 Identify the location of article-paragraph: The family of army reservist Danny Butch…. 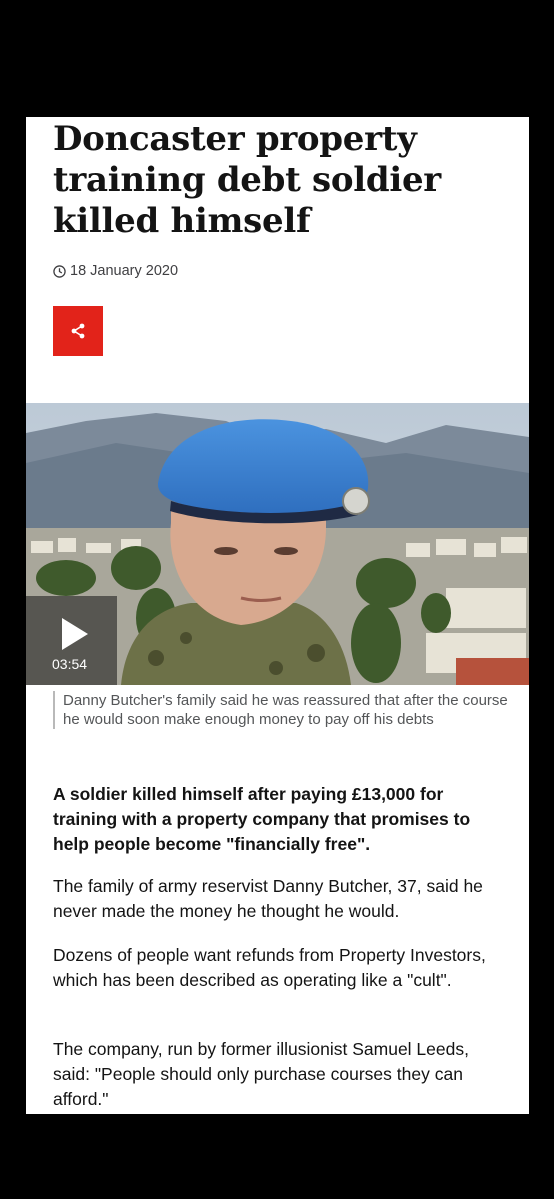
(268, 898).